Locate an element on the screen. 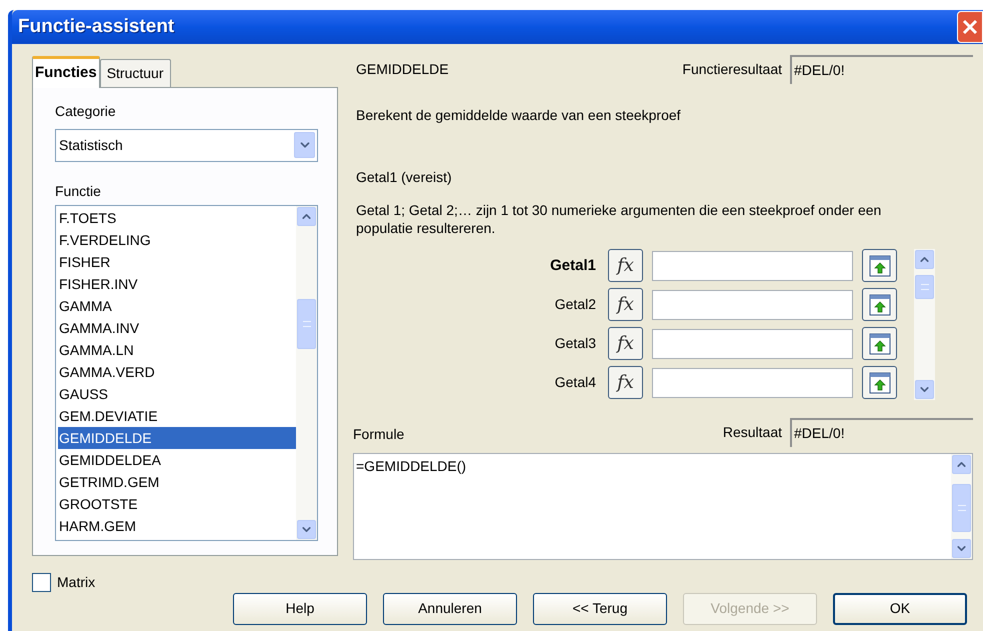 This screenshot has width=983, height=631. checkbox-label: Matrix is located at coordinates (76, 582).